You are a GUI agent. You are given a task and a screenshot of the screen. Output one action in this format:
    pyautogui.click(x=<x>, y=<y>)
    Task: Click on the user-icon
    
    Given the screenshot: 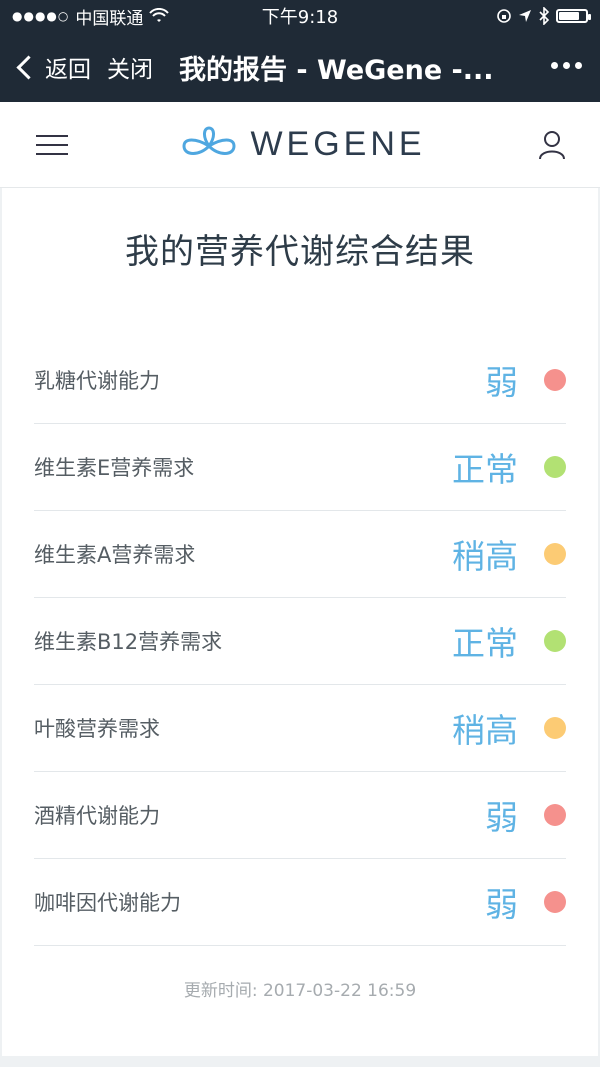 What is the action you would take?
    pyautogui.click(x=552, y=145)
    